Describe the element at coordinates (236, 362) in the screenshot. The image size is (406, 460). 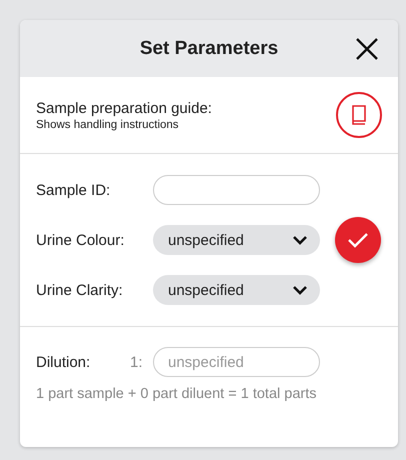
I see `dilution-field: unspecified` at that location.